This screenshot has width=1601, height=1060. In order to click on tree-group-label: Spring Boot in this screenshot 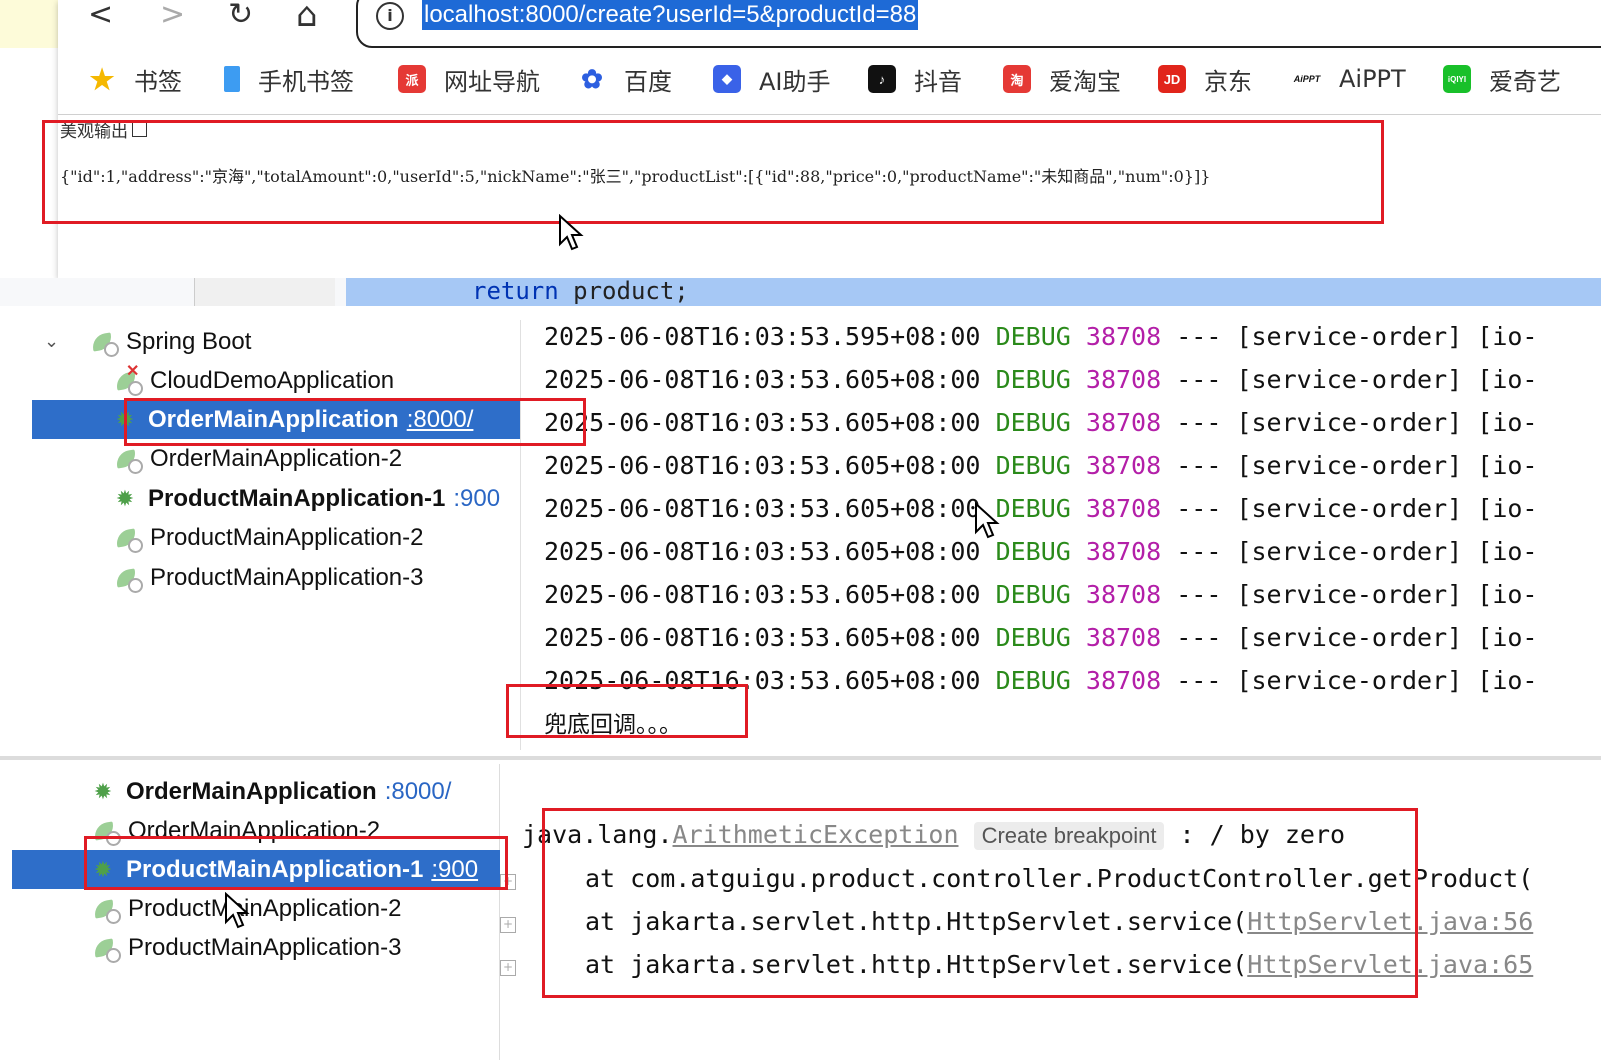, I will do `click(189, 341)`.